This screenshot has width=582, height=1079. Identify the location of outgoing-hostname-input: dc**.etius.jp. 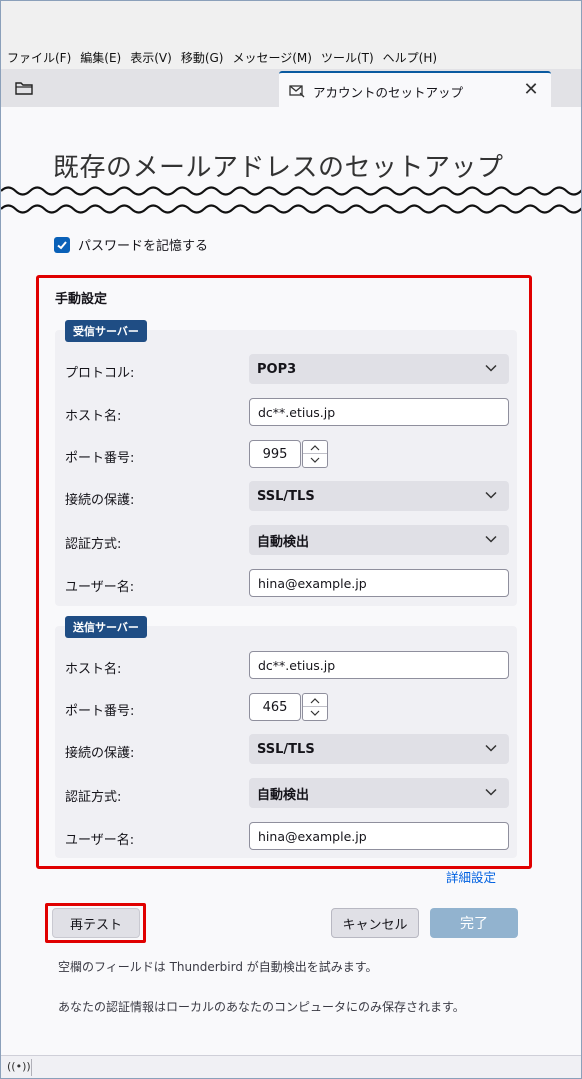
(379, 665).